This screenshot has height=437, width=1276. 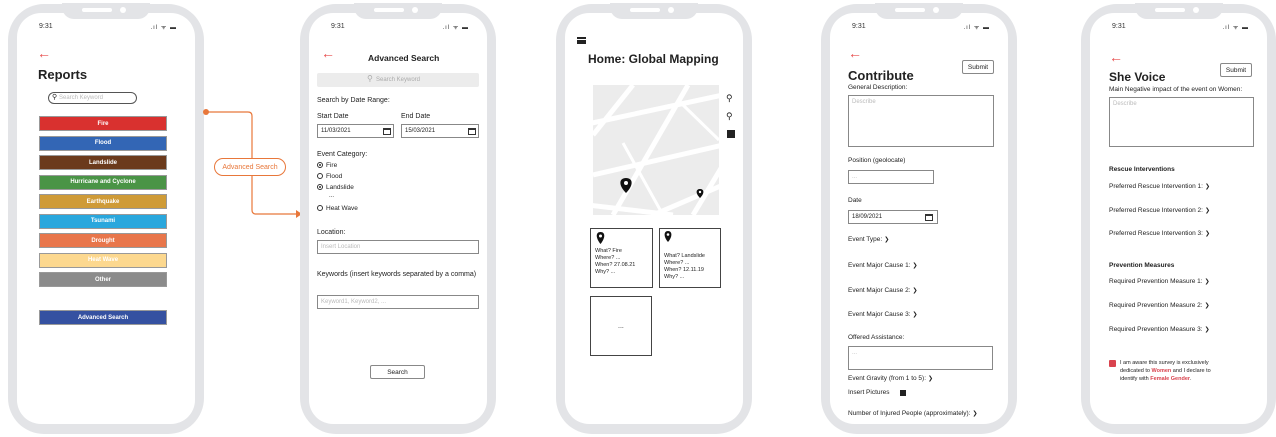 I want to click on map-view, so click(x=656, y=150).